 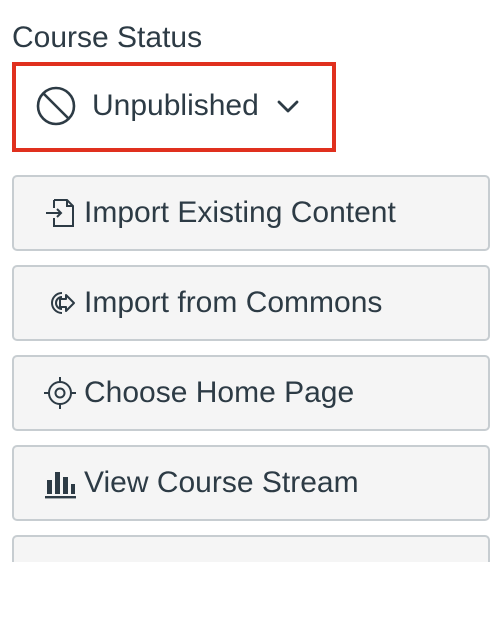 I want to click on import-existing-content-button: Import Existing Content, so click(x=251, y=213).